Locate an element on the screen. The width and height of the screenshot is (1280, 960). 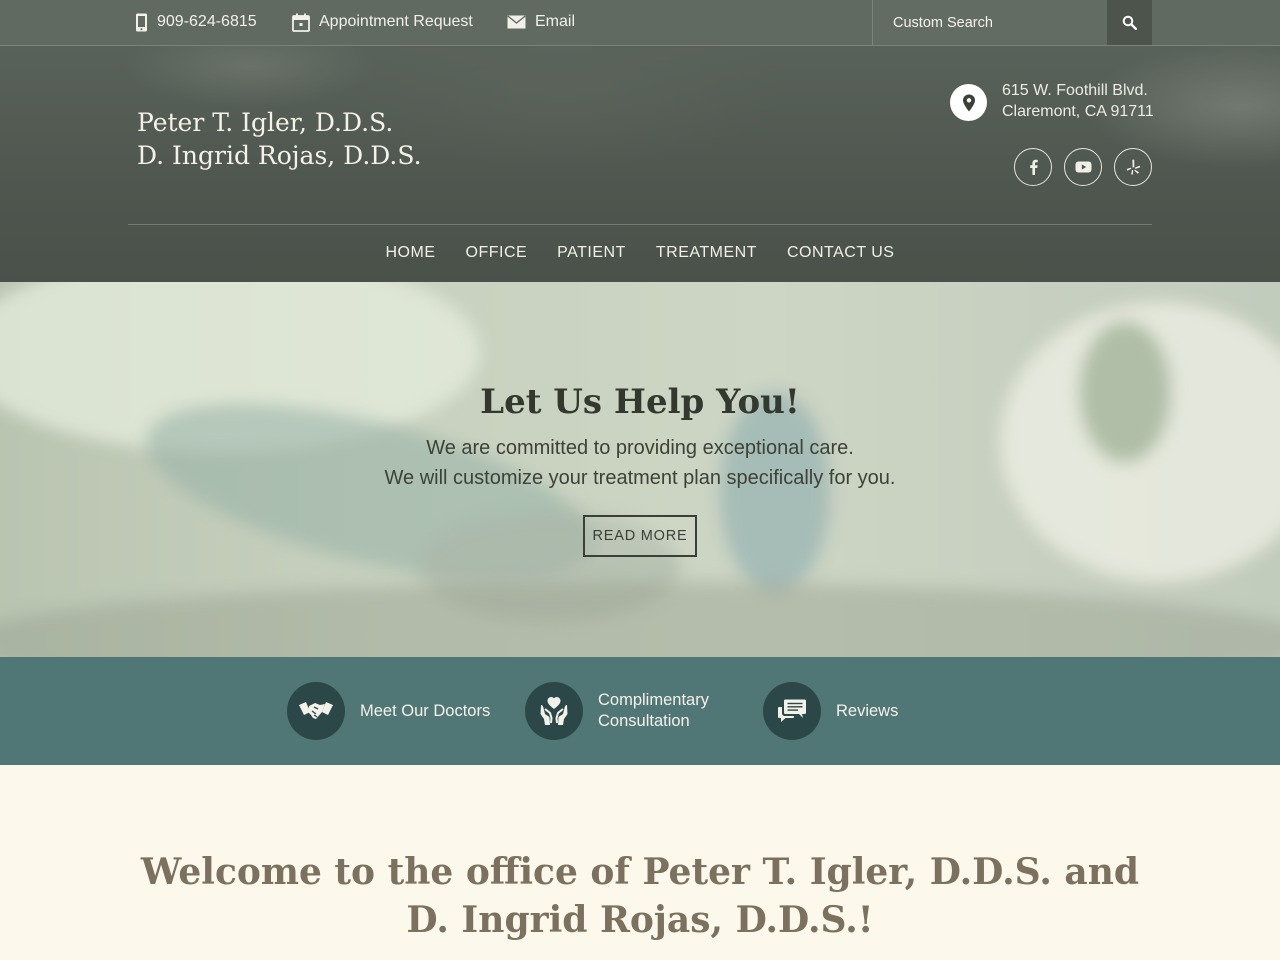
hero-bg-stool is located at coordinates (775, 492).